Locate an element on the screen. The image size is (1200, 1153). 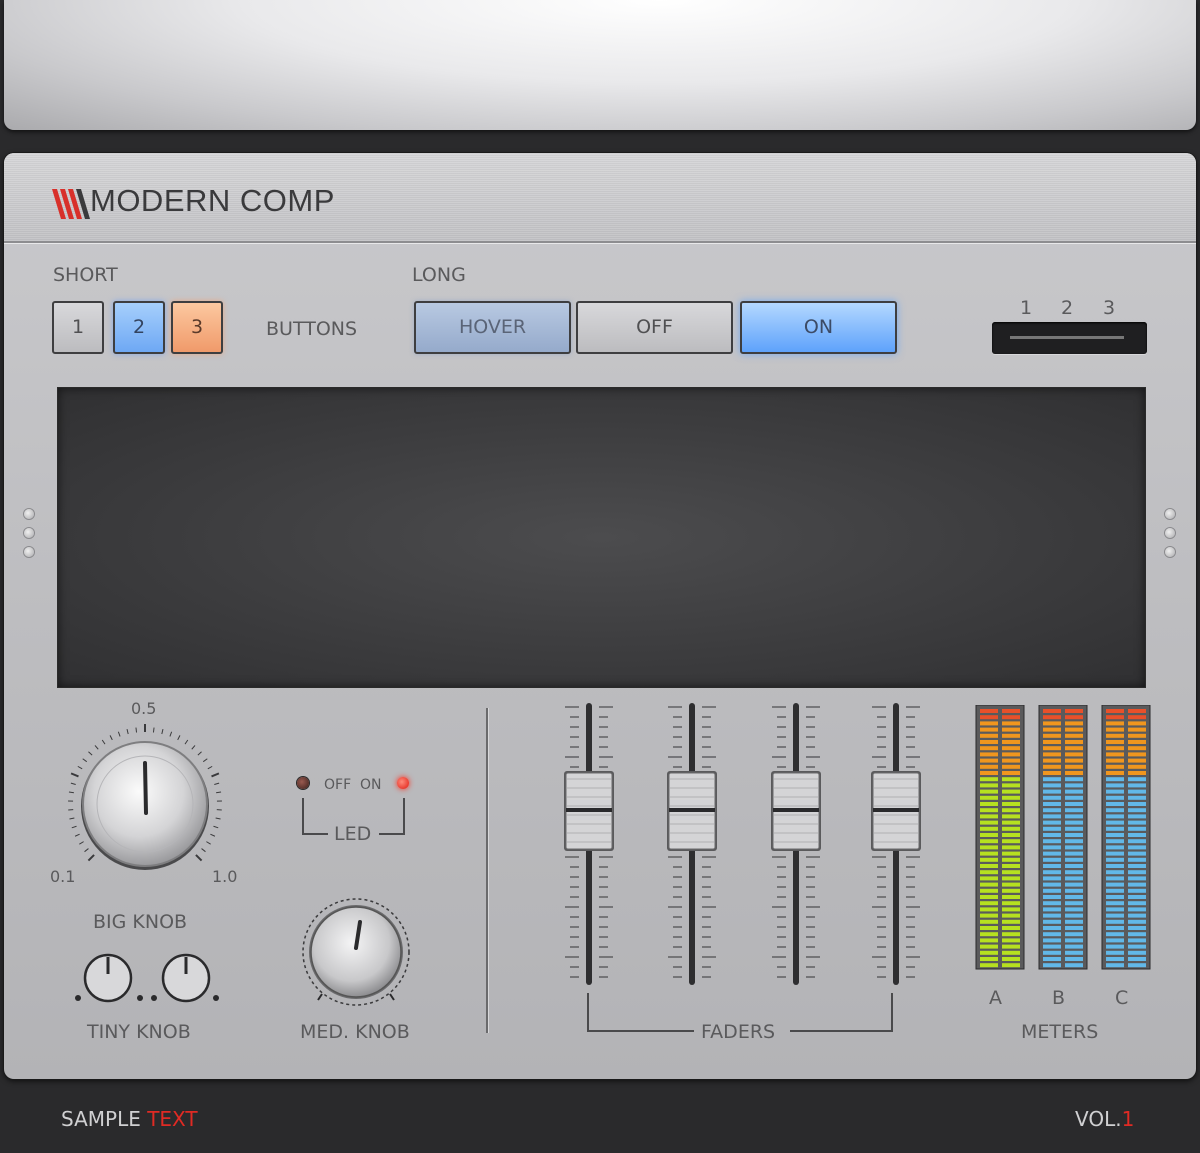
buttons-label: BUTTONS is located at coordinates (312, 329).